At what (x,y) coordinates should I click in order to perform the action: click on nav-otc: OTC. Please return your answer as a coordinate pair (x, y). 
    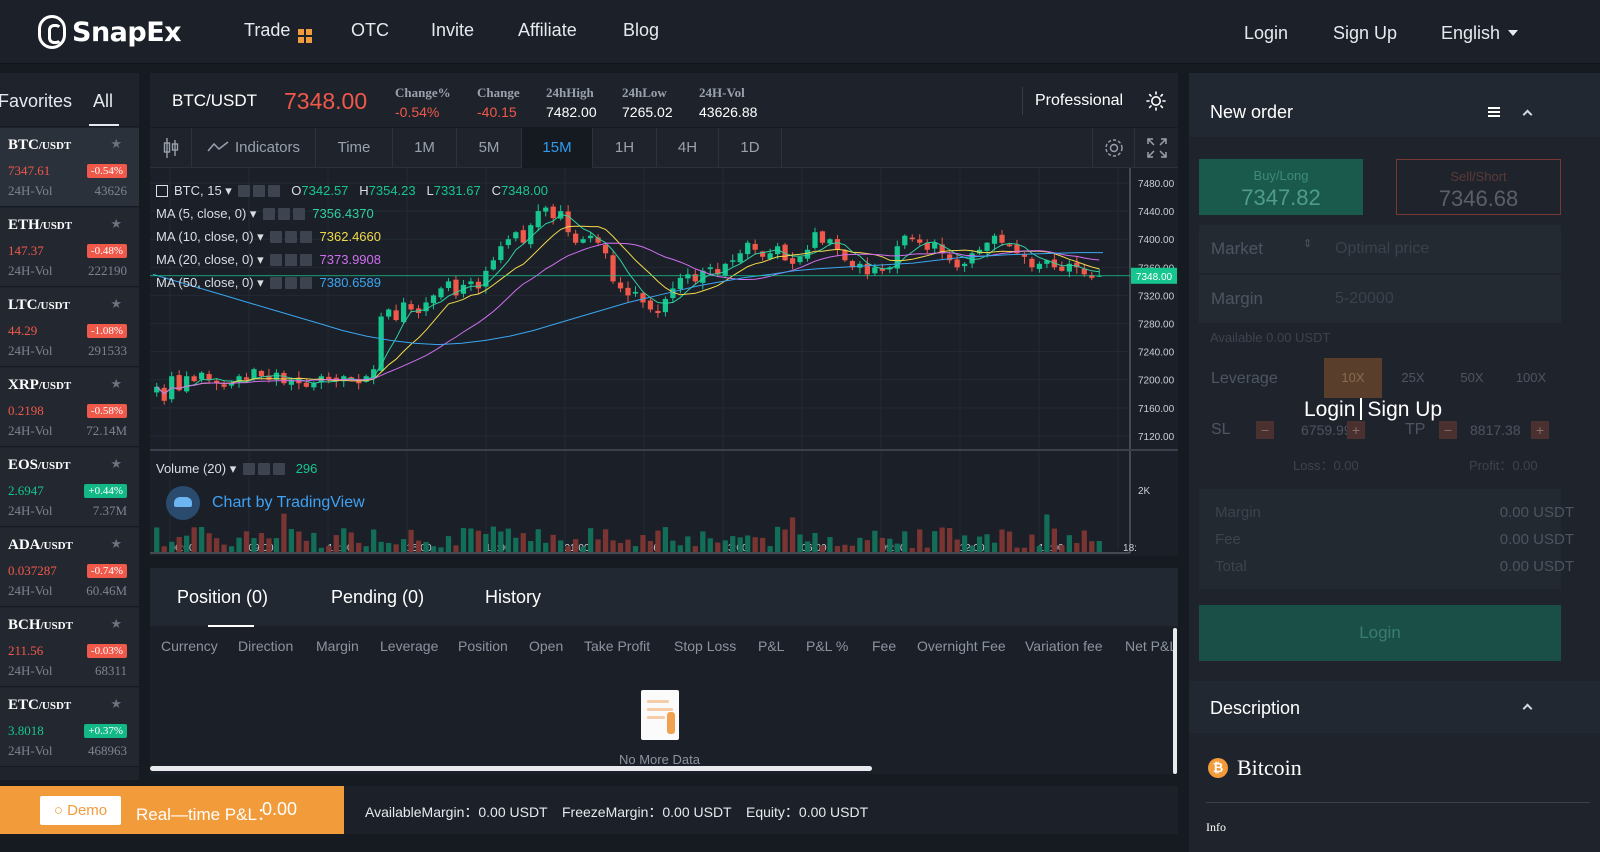
    Looking at the image, I should click on (370, 30).